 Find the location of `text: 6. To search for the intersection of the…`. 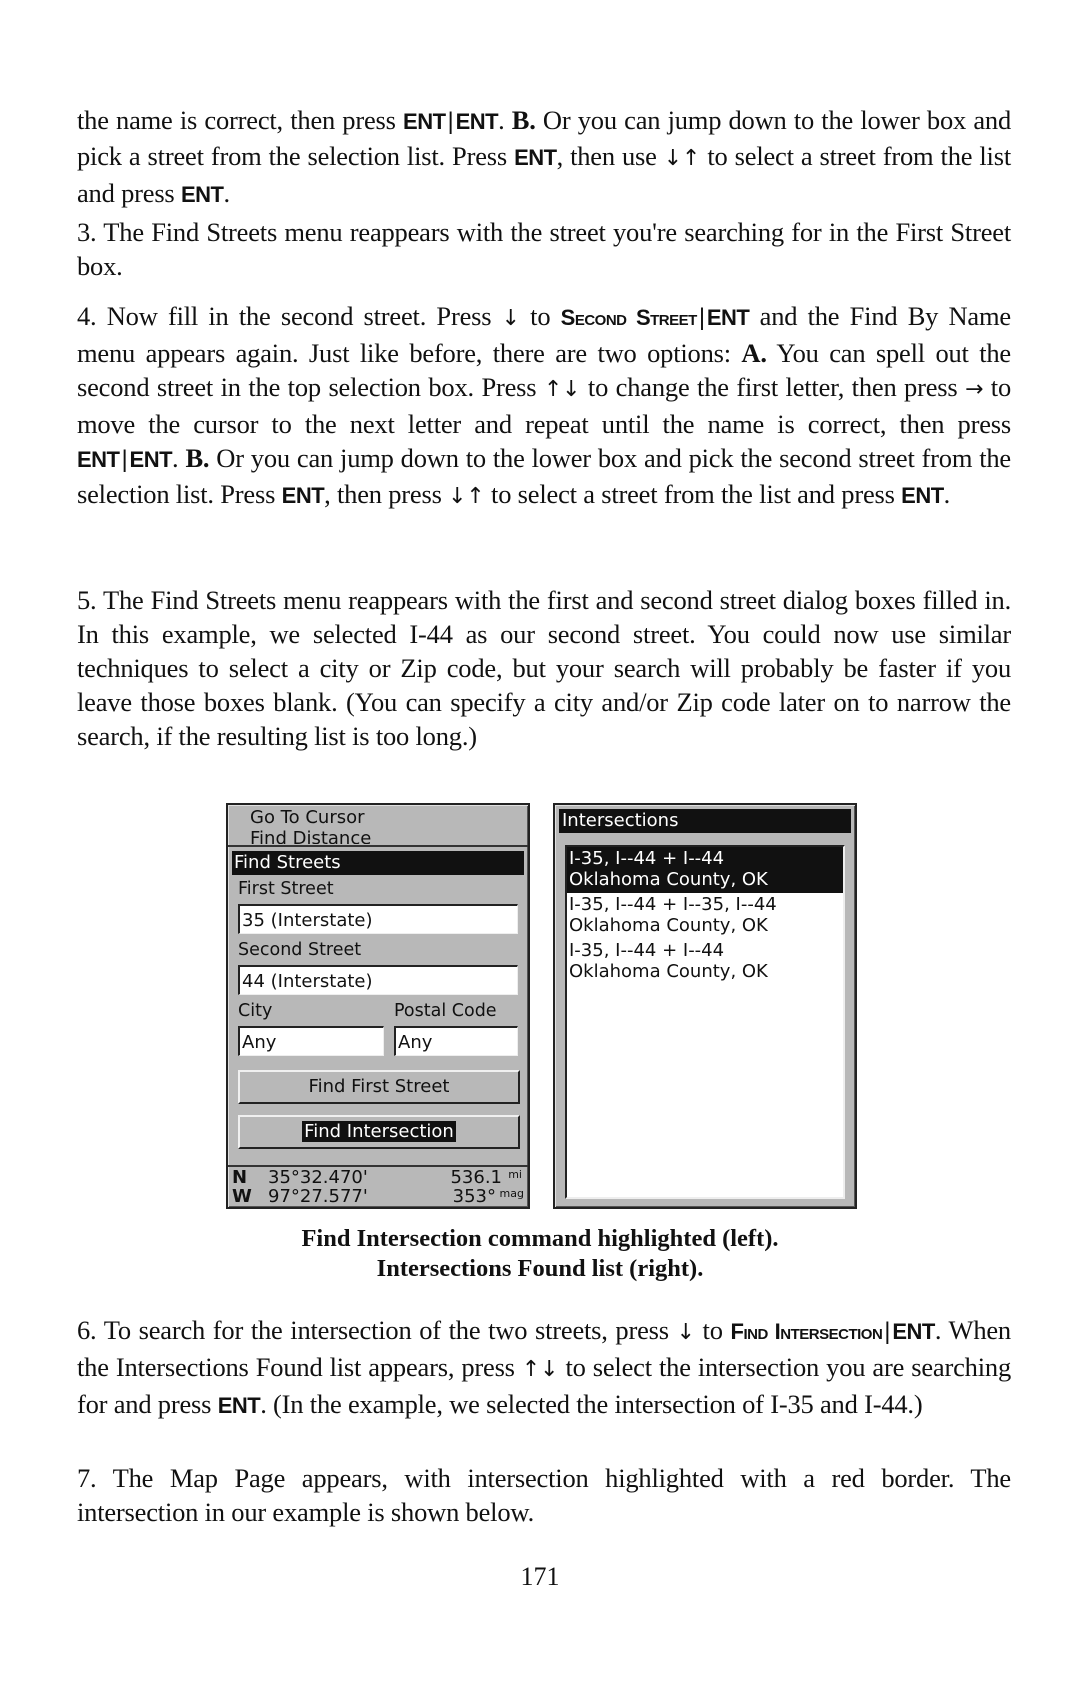

text: 6. To search for the intersection of the… is located at coordinates (377, 1330).